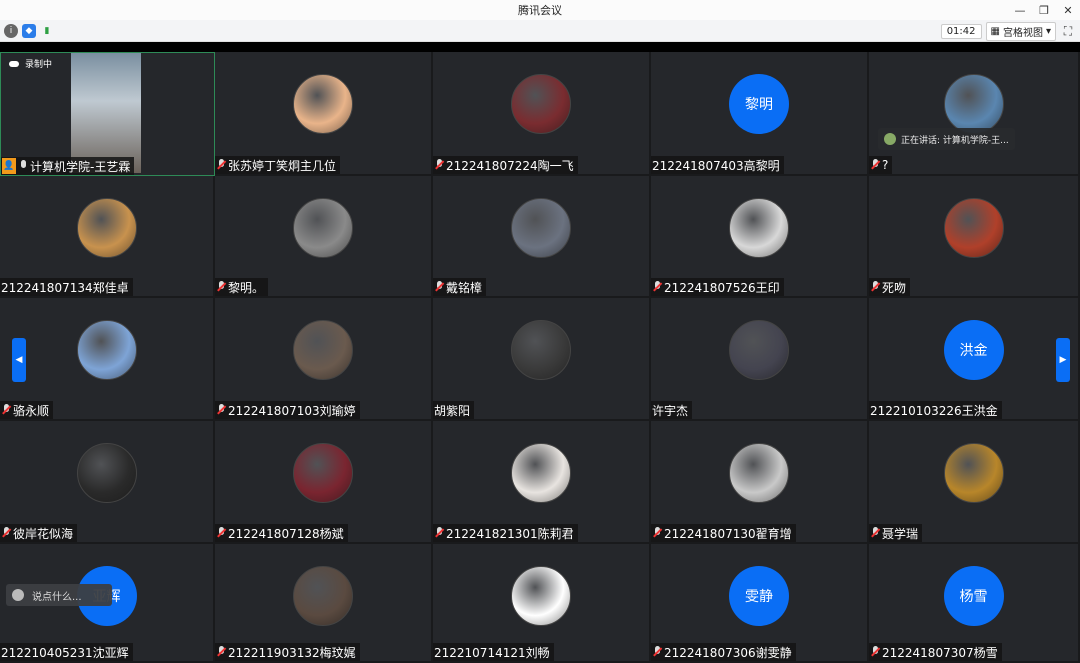 This screenshot has height=663, width=1080. I want to click on info-icon: i, so click(11, 30).